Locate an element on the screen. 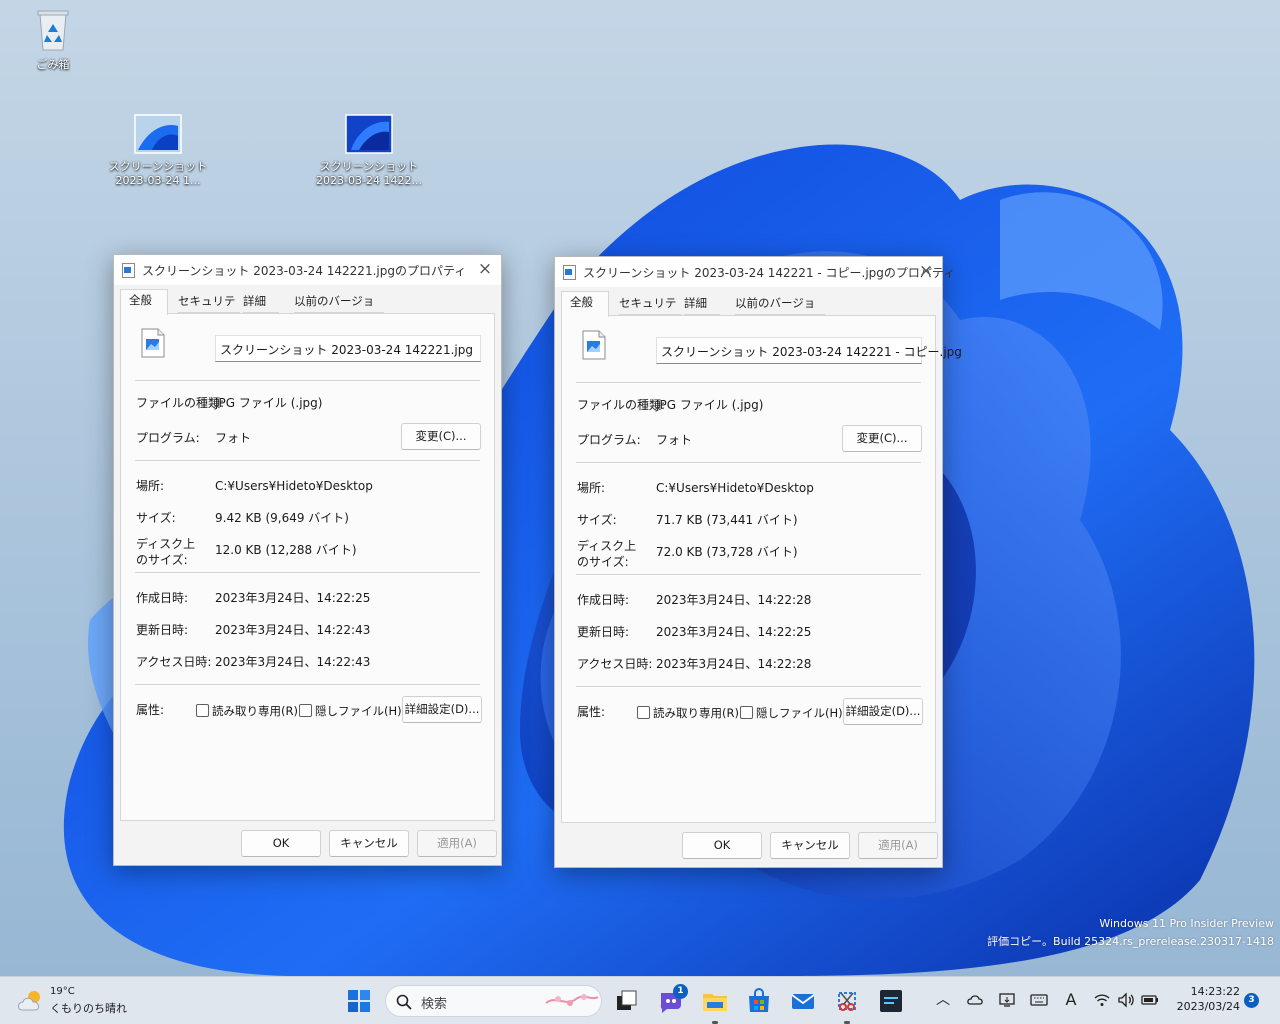  dev-home-button is located at coordinates (891, 1001).